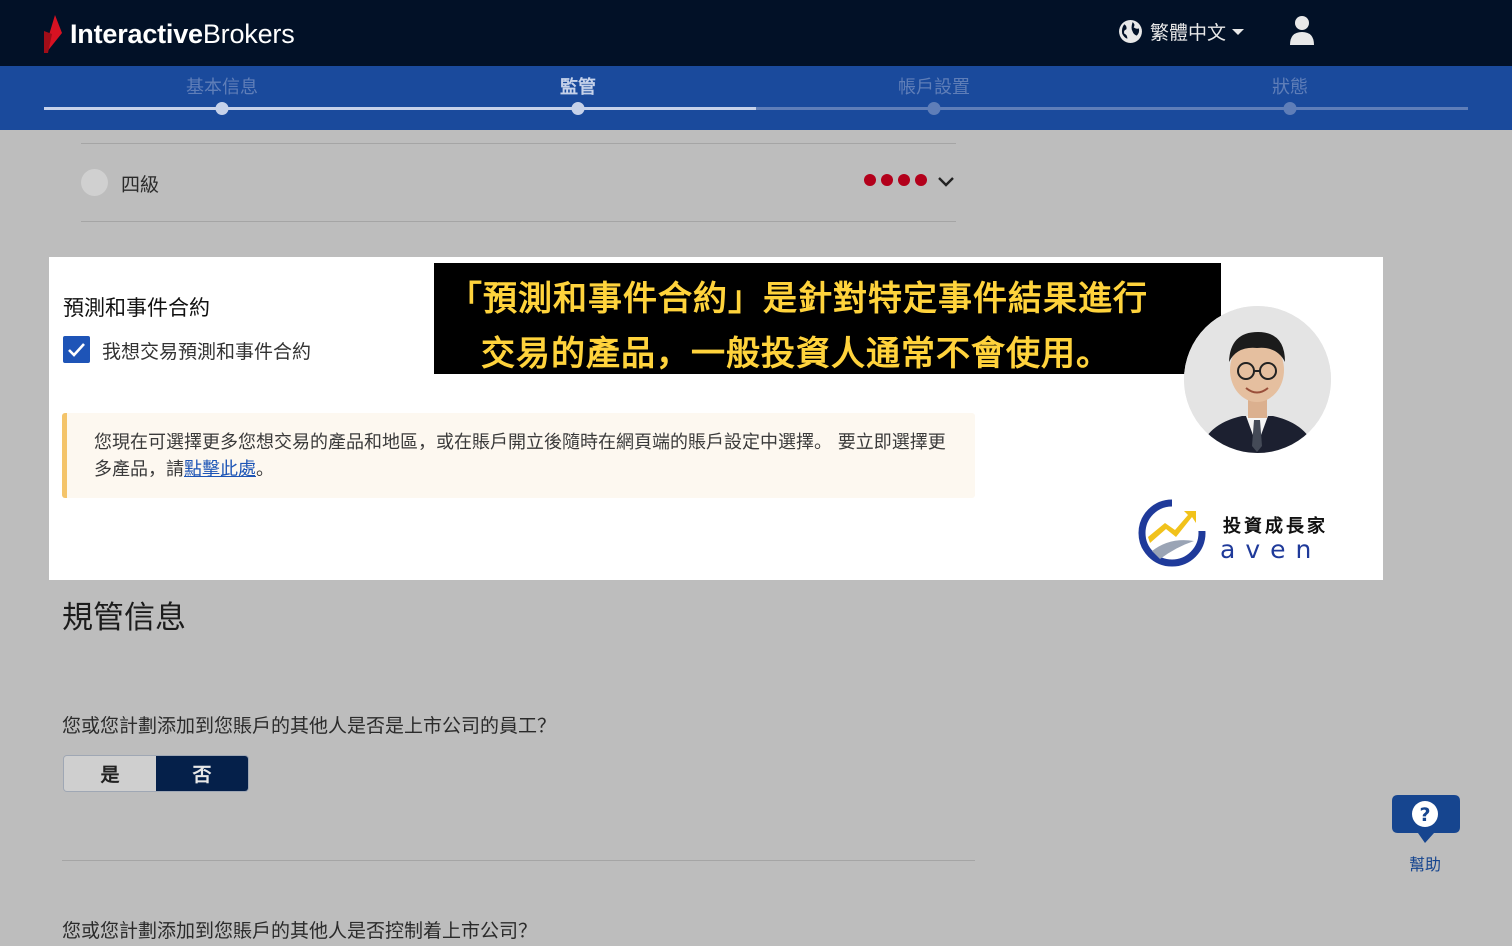  What do you see at coordinates (220, 469) in the screenshot?
I see `click-here-link: 點擊此處` at bounding box center [220, 469].